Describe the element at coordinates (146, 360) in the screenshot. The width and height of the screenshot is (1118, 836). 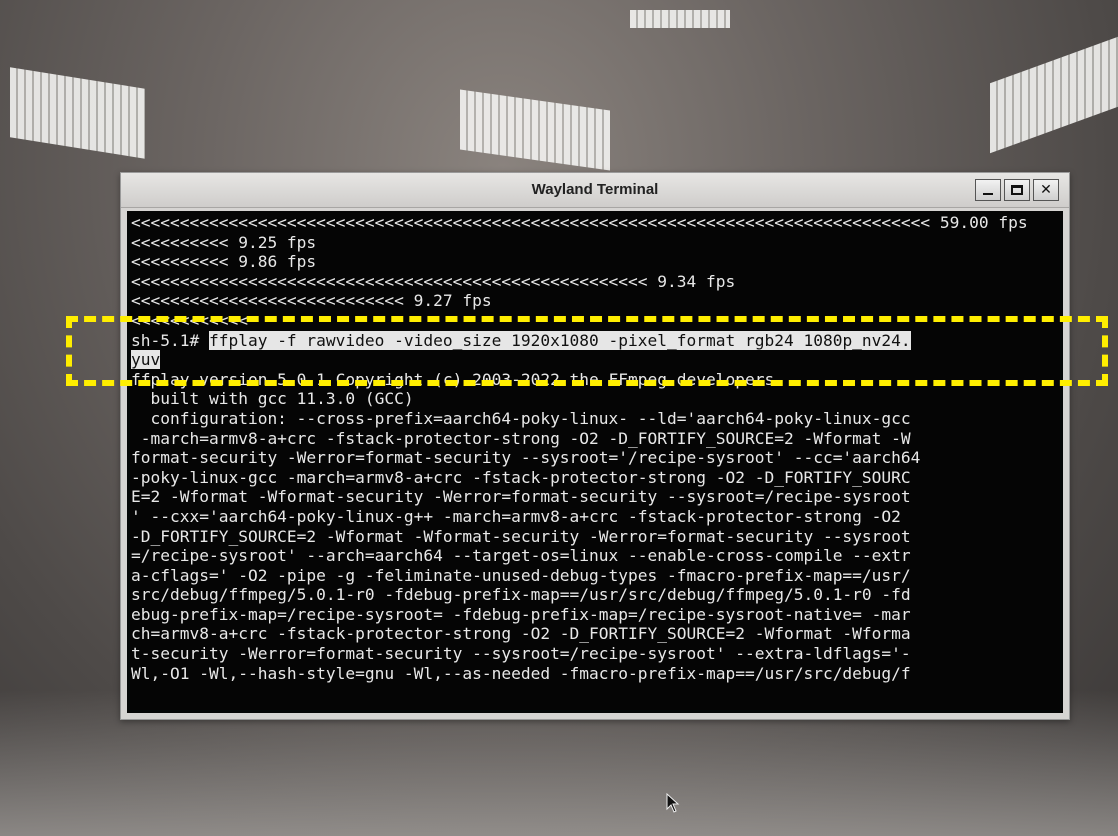
I see `selected-command-text: yuv` at that location.